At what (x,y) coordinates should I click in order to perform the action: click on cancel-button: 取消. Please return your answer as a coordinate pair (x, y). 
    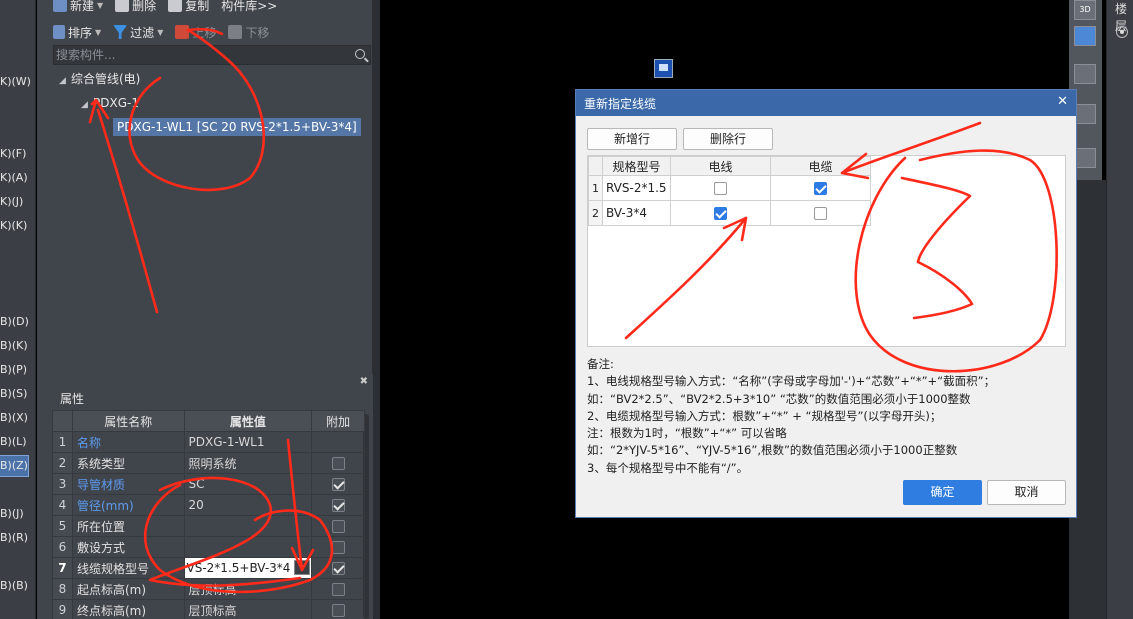
    Looking at the image, I should click on (1026, 492).